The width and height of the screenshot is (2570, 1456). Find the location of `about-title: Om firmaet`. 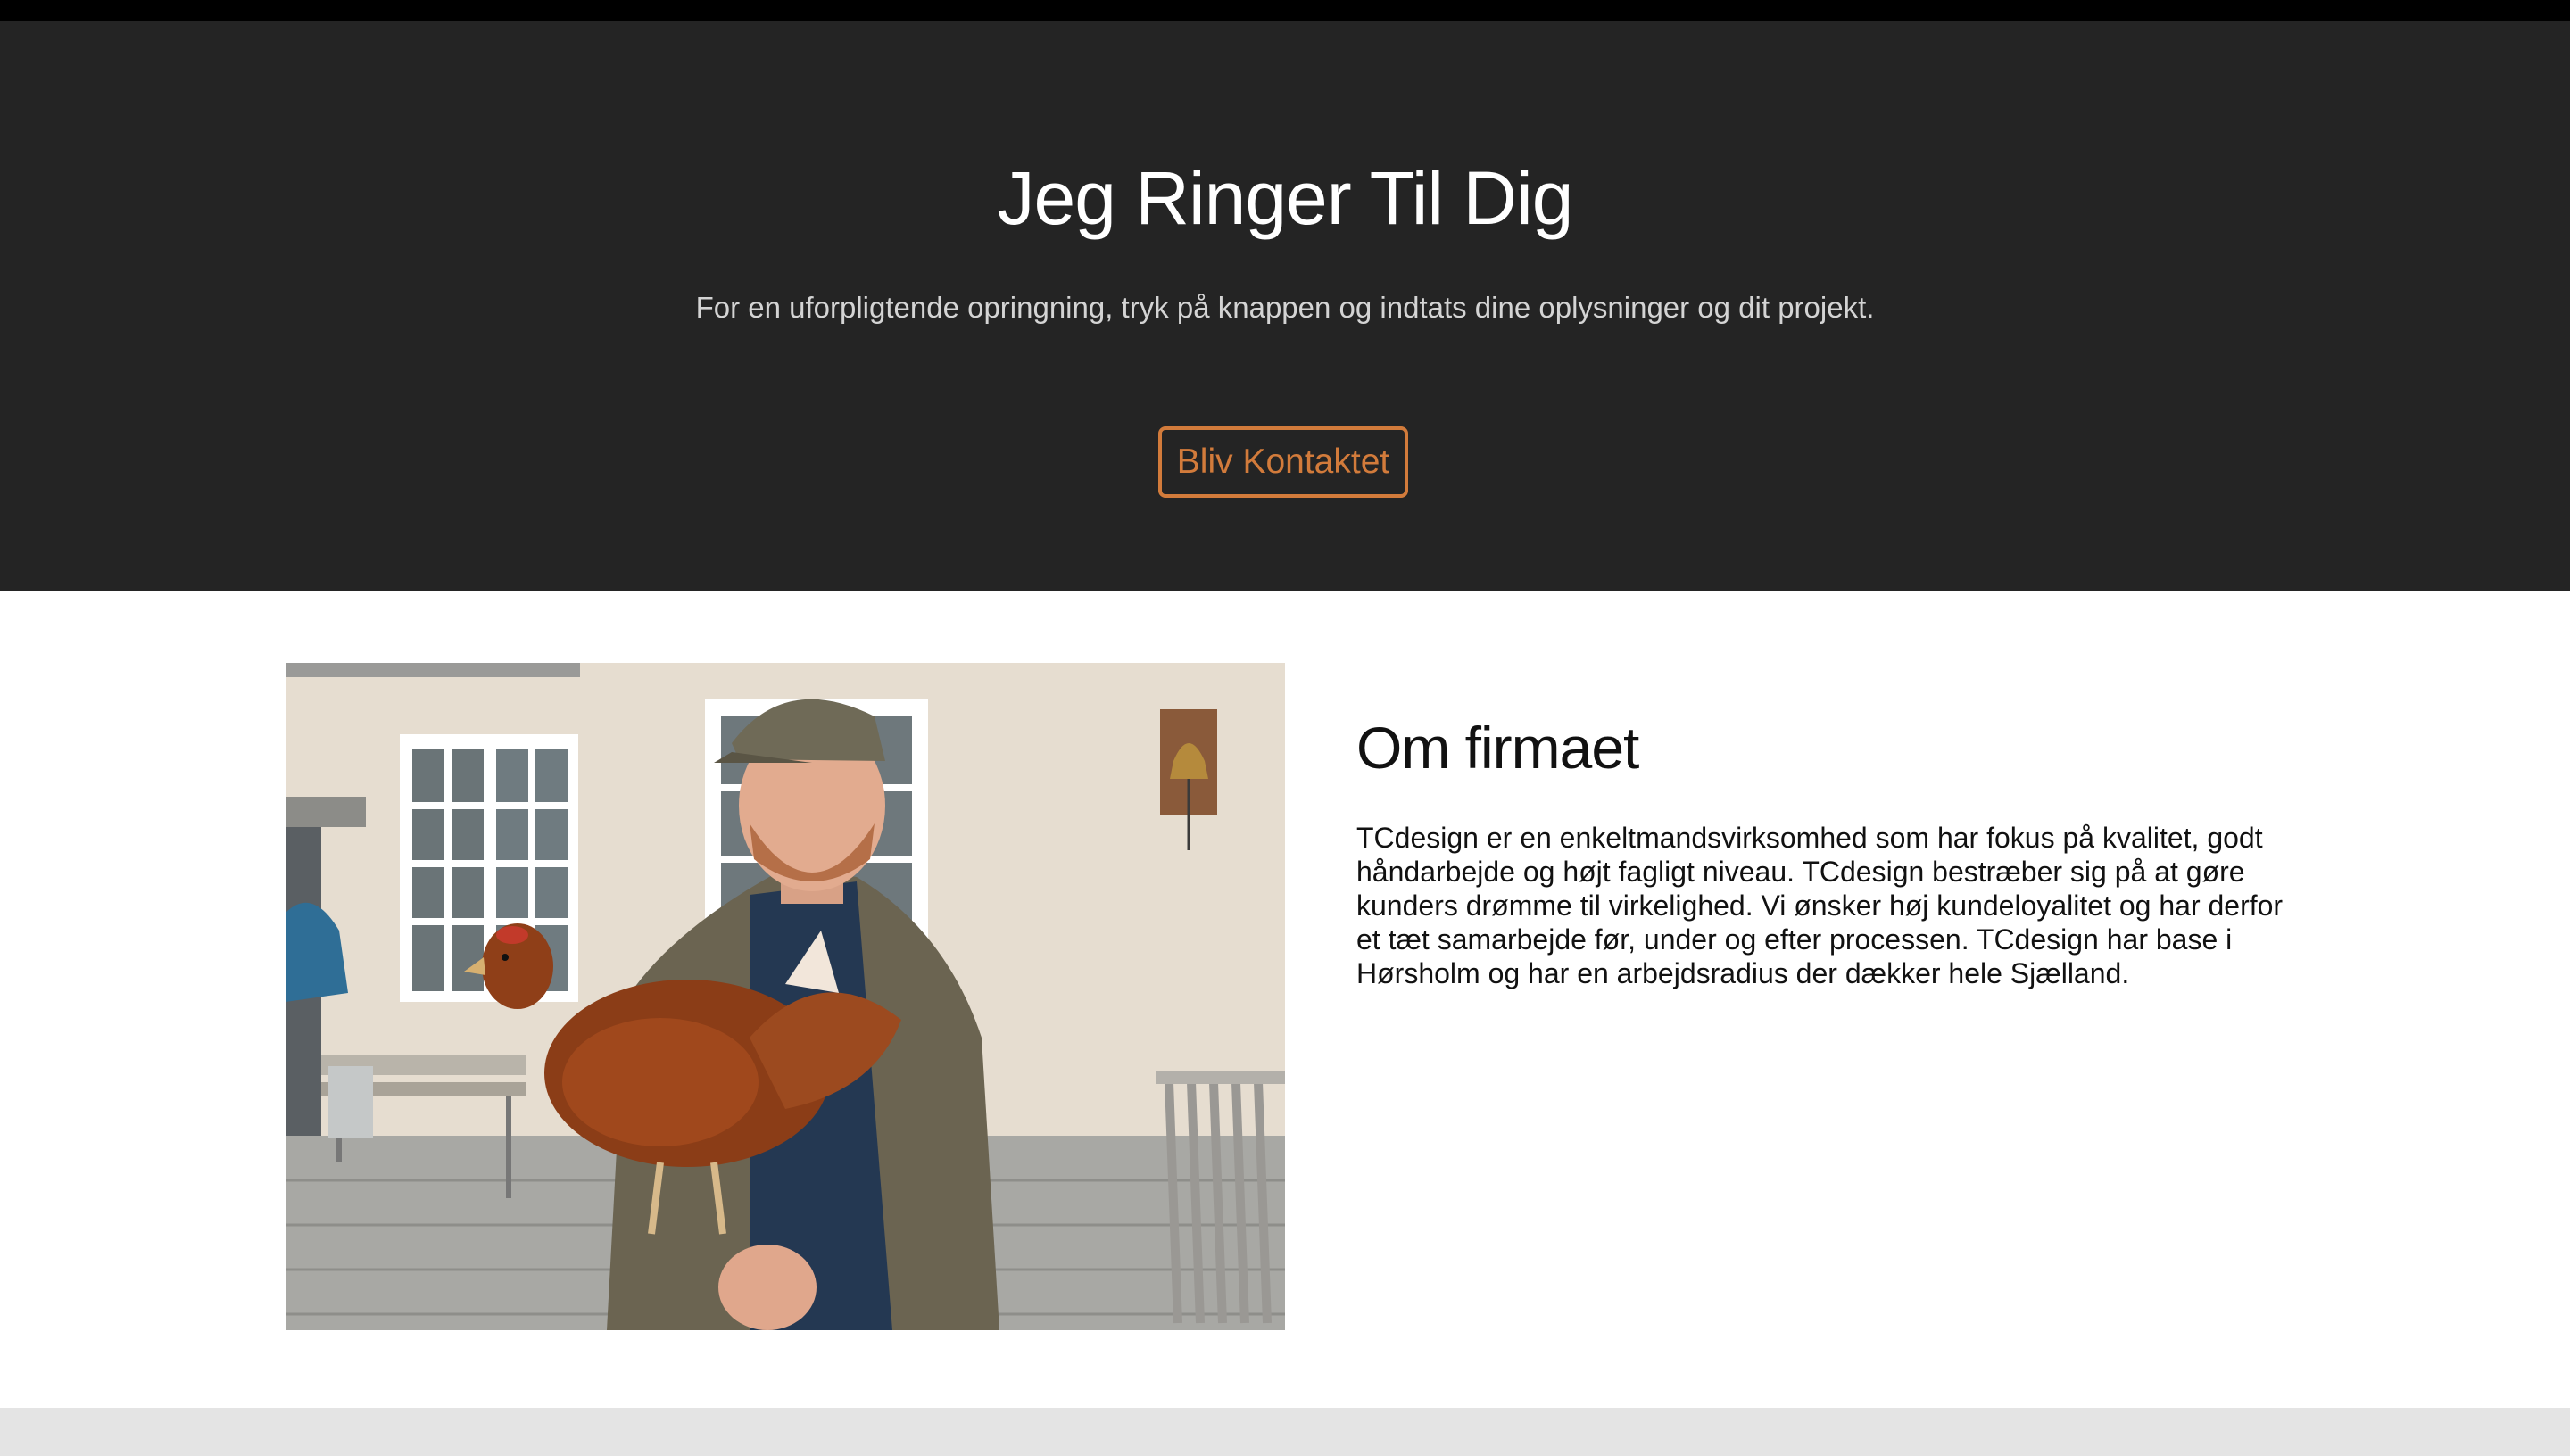

about-title: Om firmaet is located at coordinates (1498, 748).